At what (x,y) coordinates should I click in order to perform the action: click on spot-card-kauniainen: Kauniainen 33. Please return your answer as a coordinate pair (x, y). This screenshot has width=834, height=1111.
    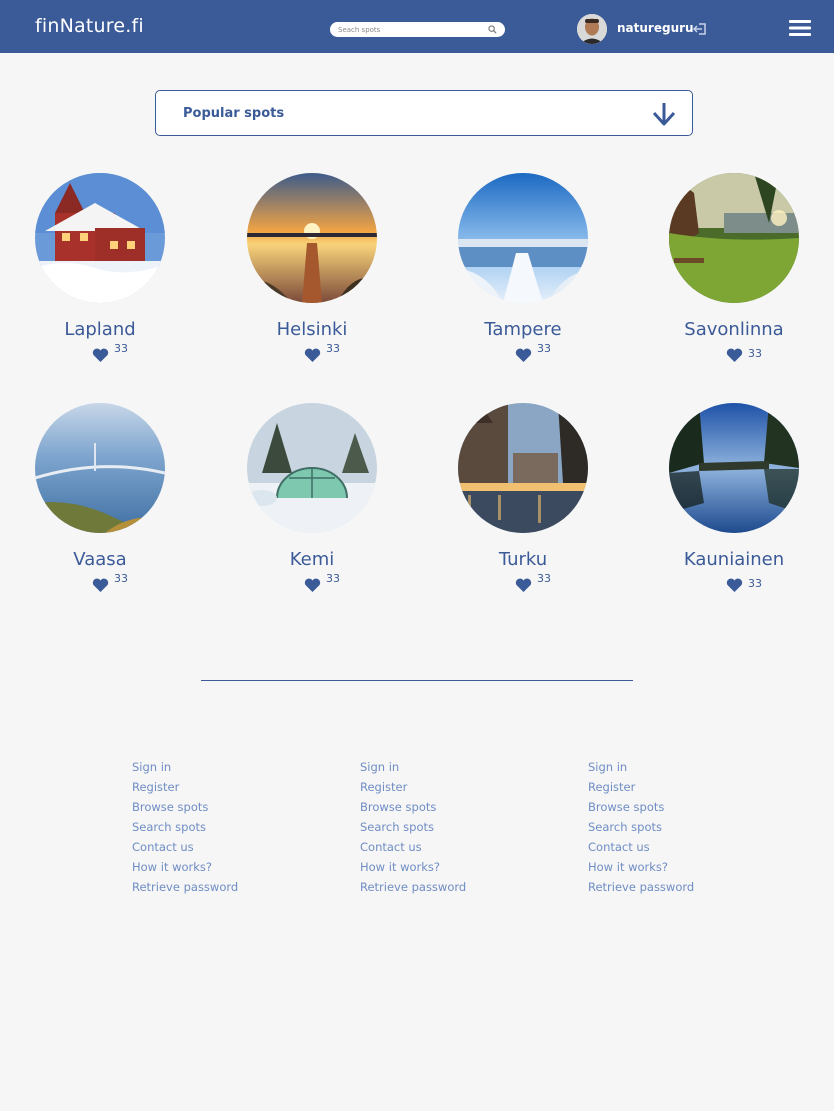
    Looking at the image, I should click on (734, 497).